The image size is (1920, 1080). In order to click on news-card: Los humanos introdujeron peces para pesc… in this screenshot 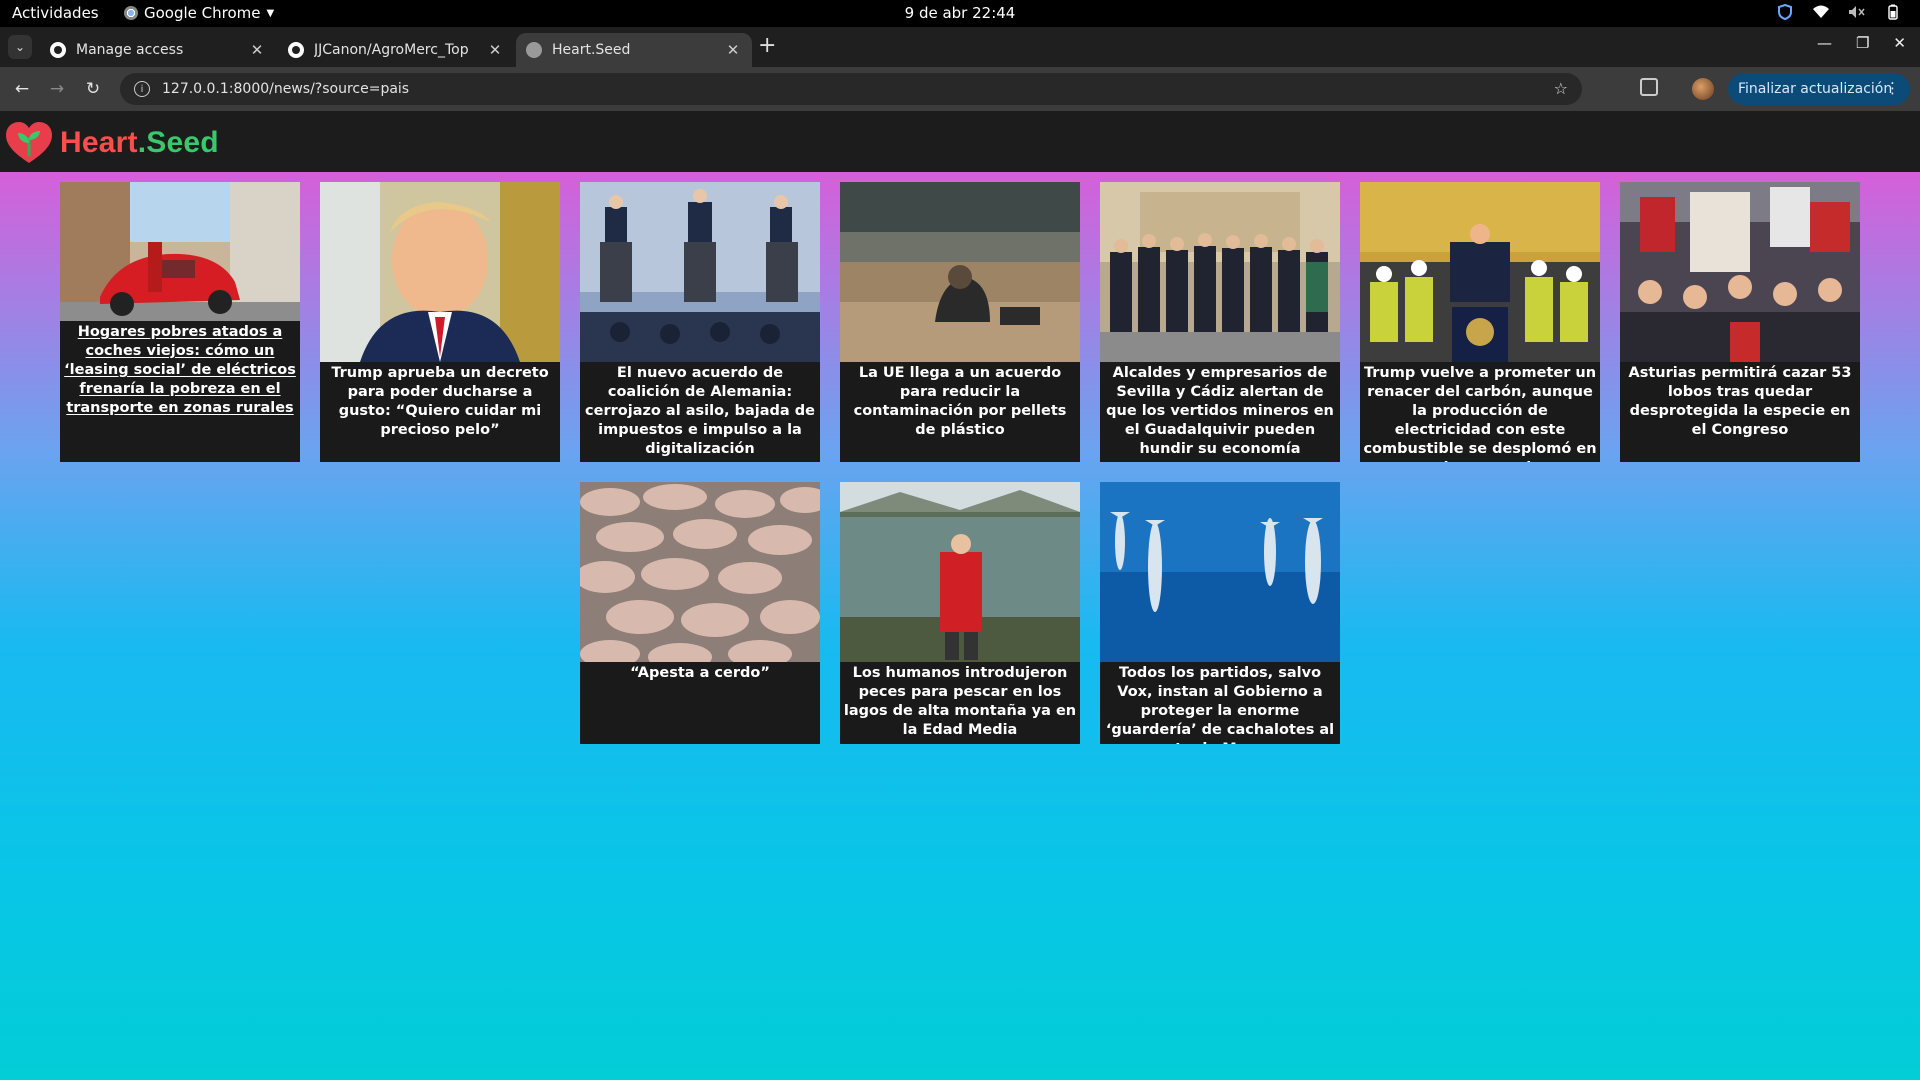, I will do `click(960, 613)`.